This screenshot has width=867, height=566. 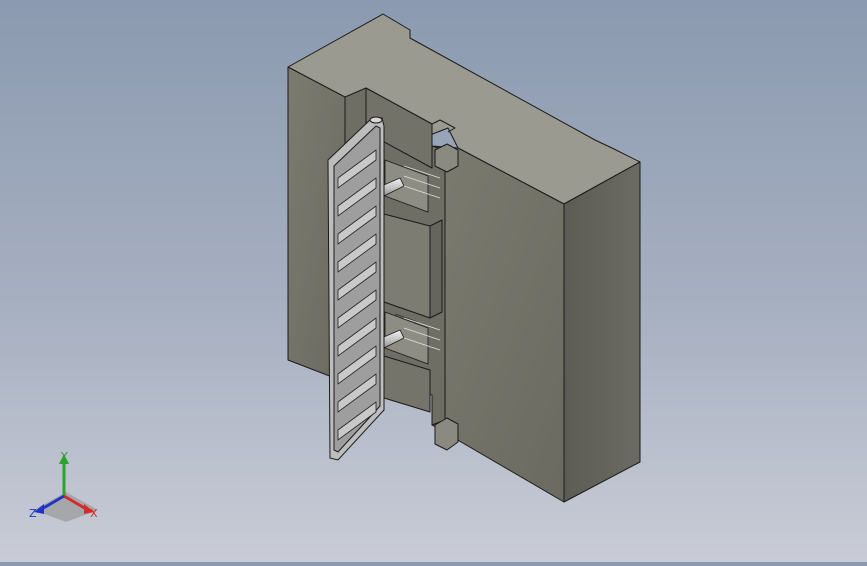 What do you see at coordinates (94, 513) in the screenshot?
I see `x-axis-label: X` at bounding box center [94, 513].